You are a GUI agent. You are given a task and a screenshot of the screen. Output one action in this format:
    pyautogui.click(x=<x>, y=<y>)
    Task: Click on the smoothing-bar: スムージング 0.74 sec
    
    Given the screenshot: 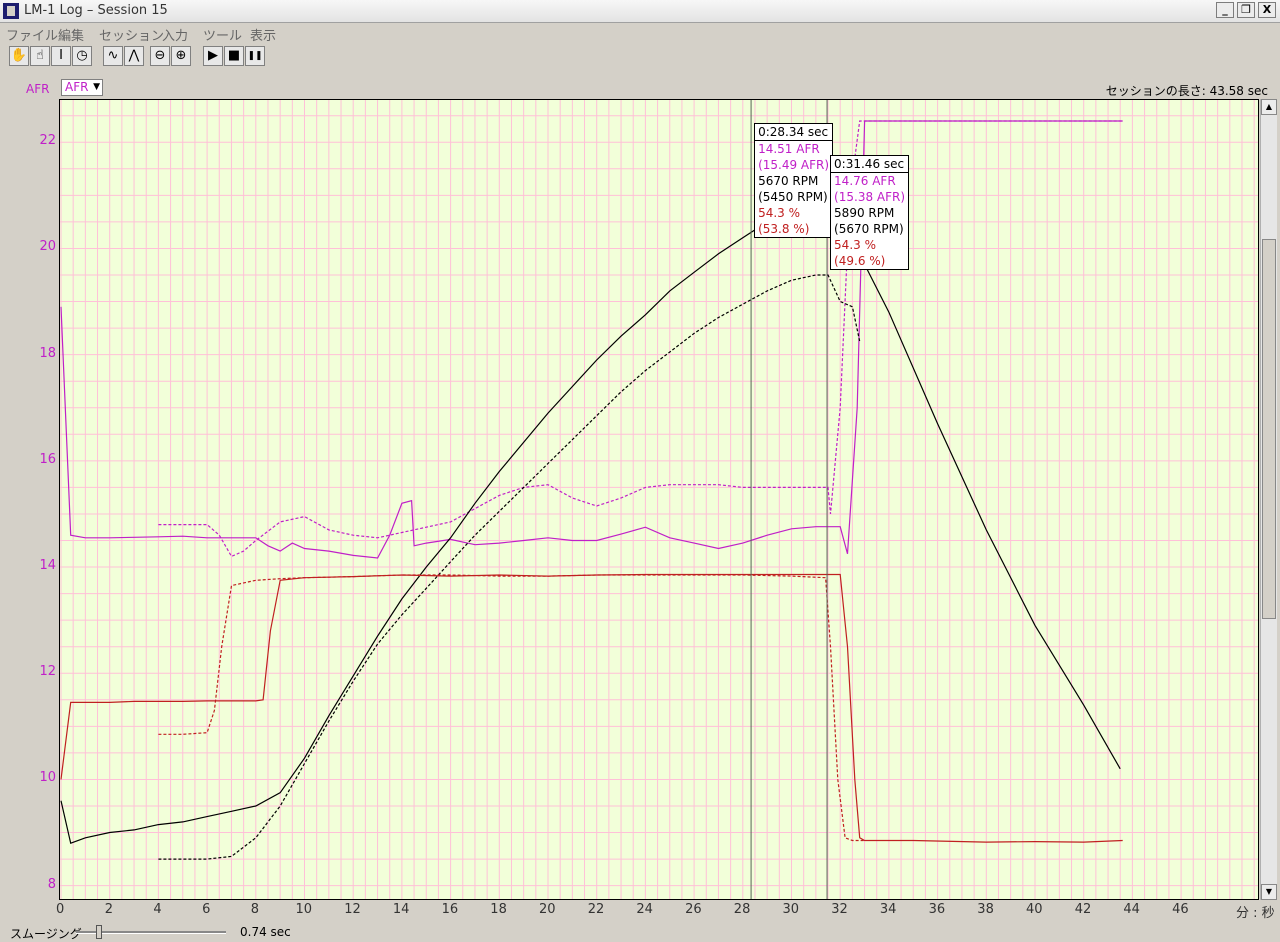 What is the action you would take?
    pyautogui.click(x=640, y=932)
    